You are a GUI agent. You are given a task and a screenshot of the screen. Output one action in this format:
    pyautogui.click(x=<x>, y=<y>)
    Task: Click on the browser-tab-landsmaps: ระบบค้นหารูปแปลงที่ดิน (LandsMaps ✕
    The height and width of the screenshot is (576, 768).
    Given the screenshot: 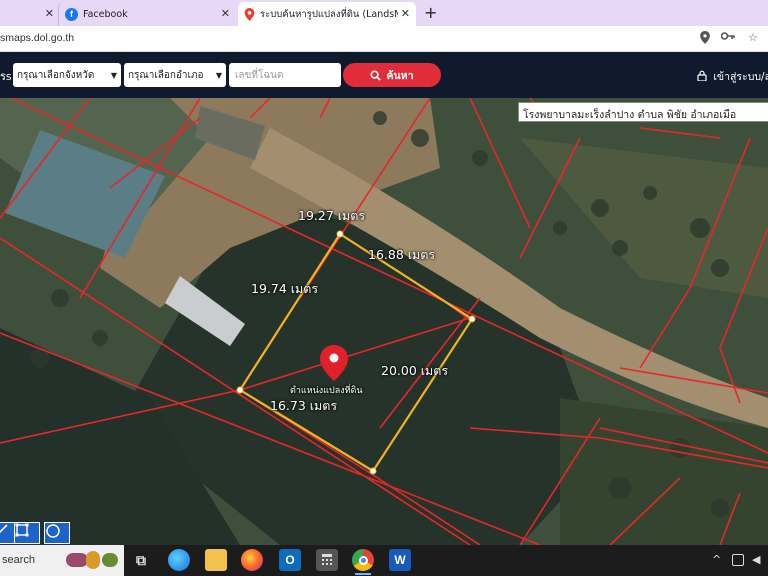 What is the action you would take?
    pyautogui.click(x=327, y=14)
    